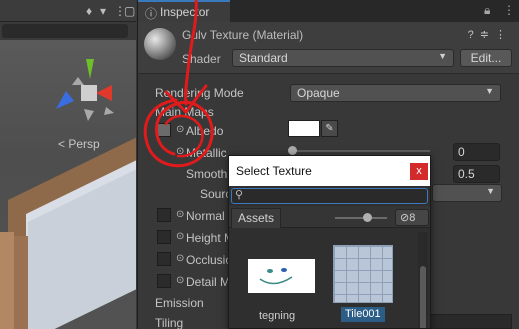 The height and width of the screenshot is (329, 519). What do you see at coordinates (206, 153) in the screenshot?
I see `metallic-label: Metallic` at bounding box center [206, 153].